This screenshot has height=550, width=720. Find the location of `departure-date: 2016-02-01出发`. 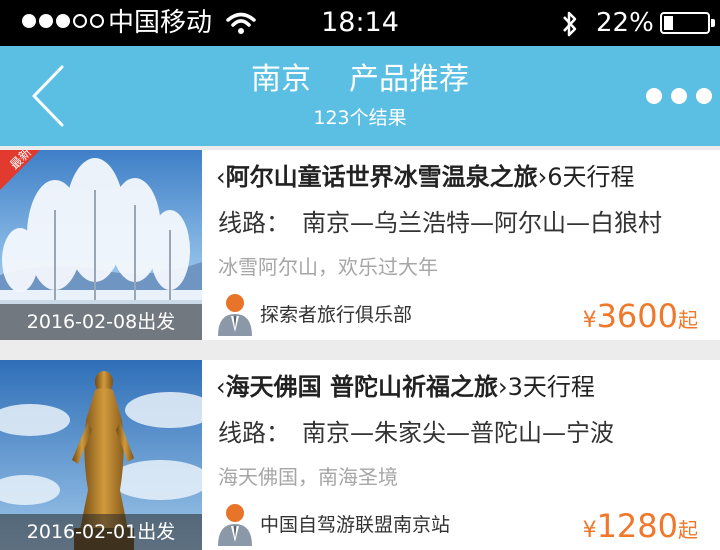

departure-date: 2016-02-01出发 is located at coordinates (101, 532).